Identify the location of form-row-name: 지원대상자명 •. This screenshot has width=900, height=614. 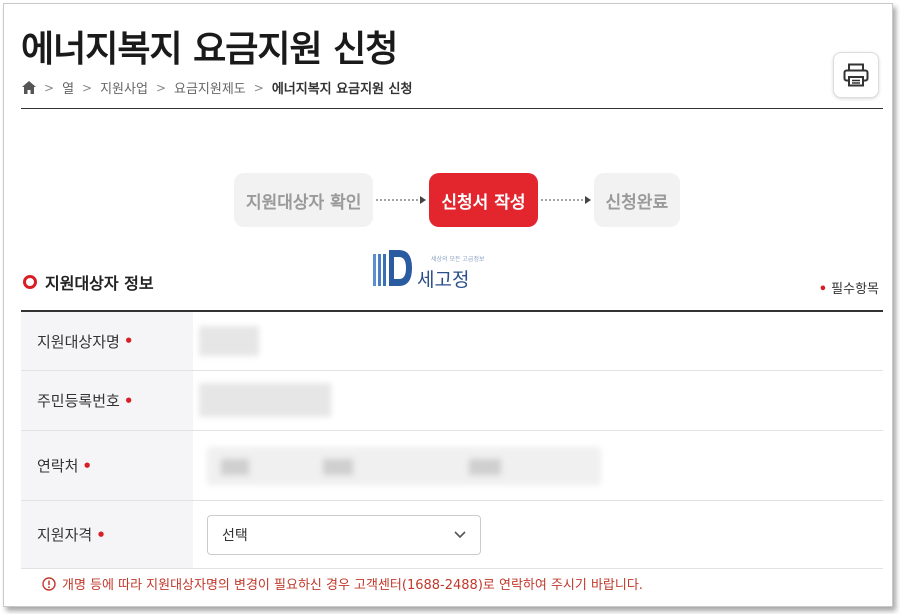
(452, 341).